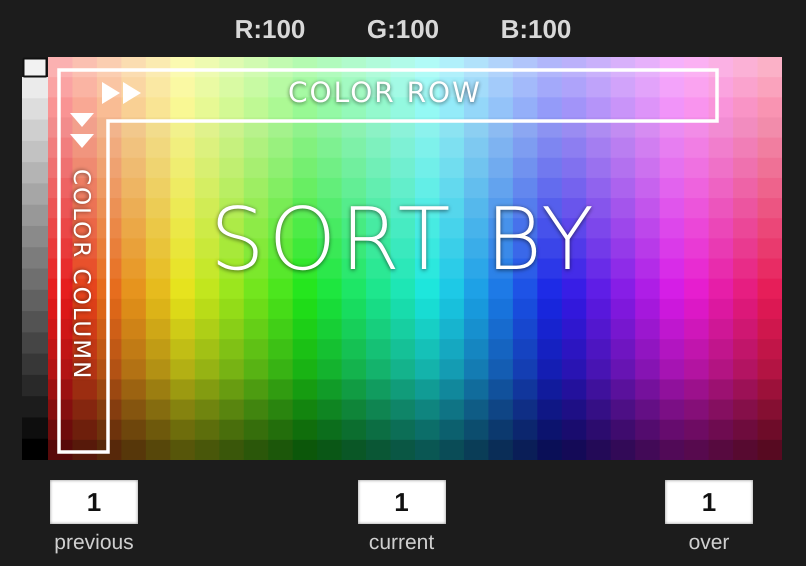  I want to click on color-readout: R:100, so click(270, 29).